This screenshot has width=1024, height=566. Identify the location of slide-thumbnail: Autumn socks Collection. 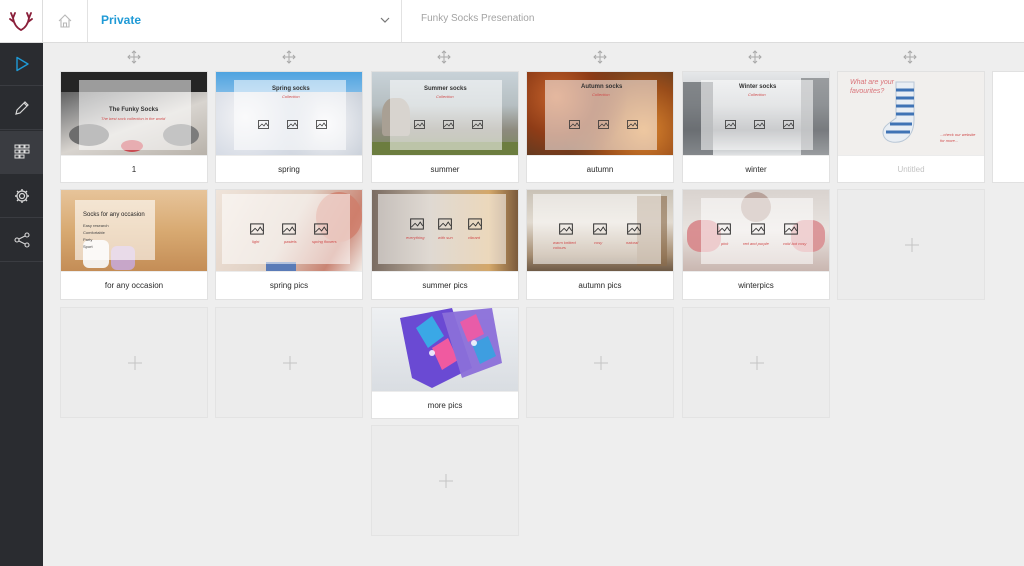
(600, 113).